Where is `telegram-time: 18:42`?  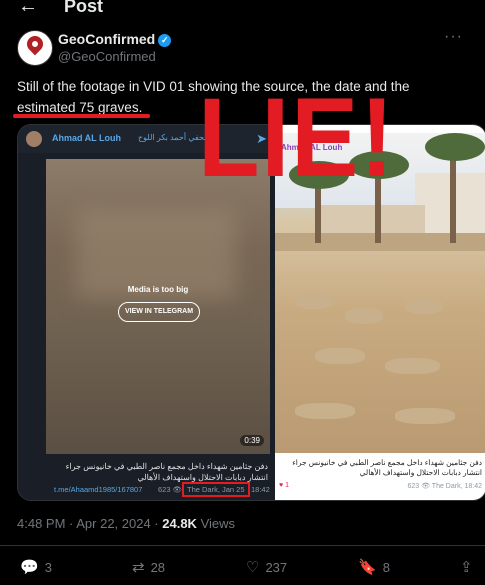
telegram-time: 18:42 is located at coordinates (260, 489).